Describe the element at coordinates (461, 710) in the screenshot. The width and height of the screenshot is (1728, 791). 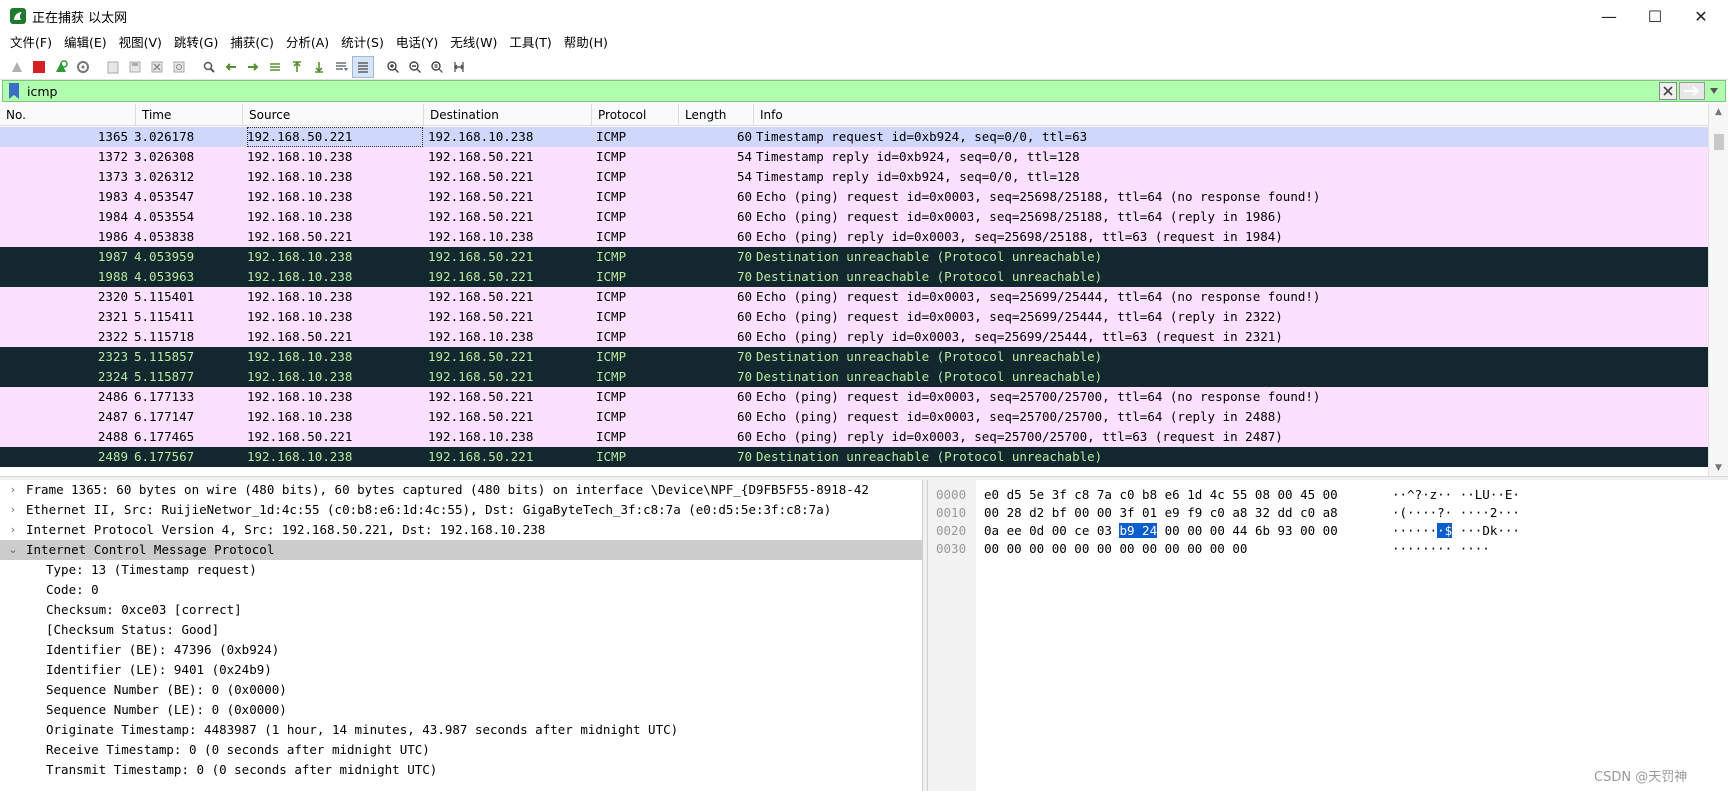
I see `detail-tree-row: Sequence Number (LE): 0 (0x0000)` at that location.